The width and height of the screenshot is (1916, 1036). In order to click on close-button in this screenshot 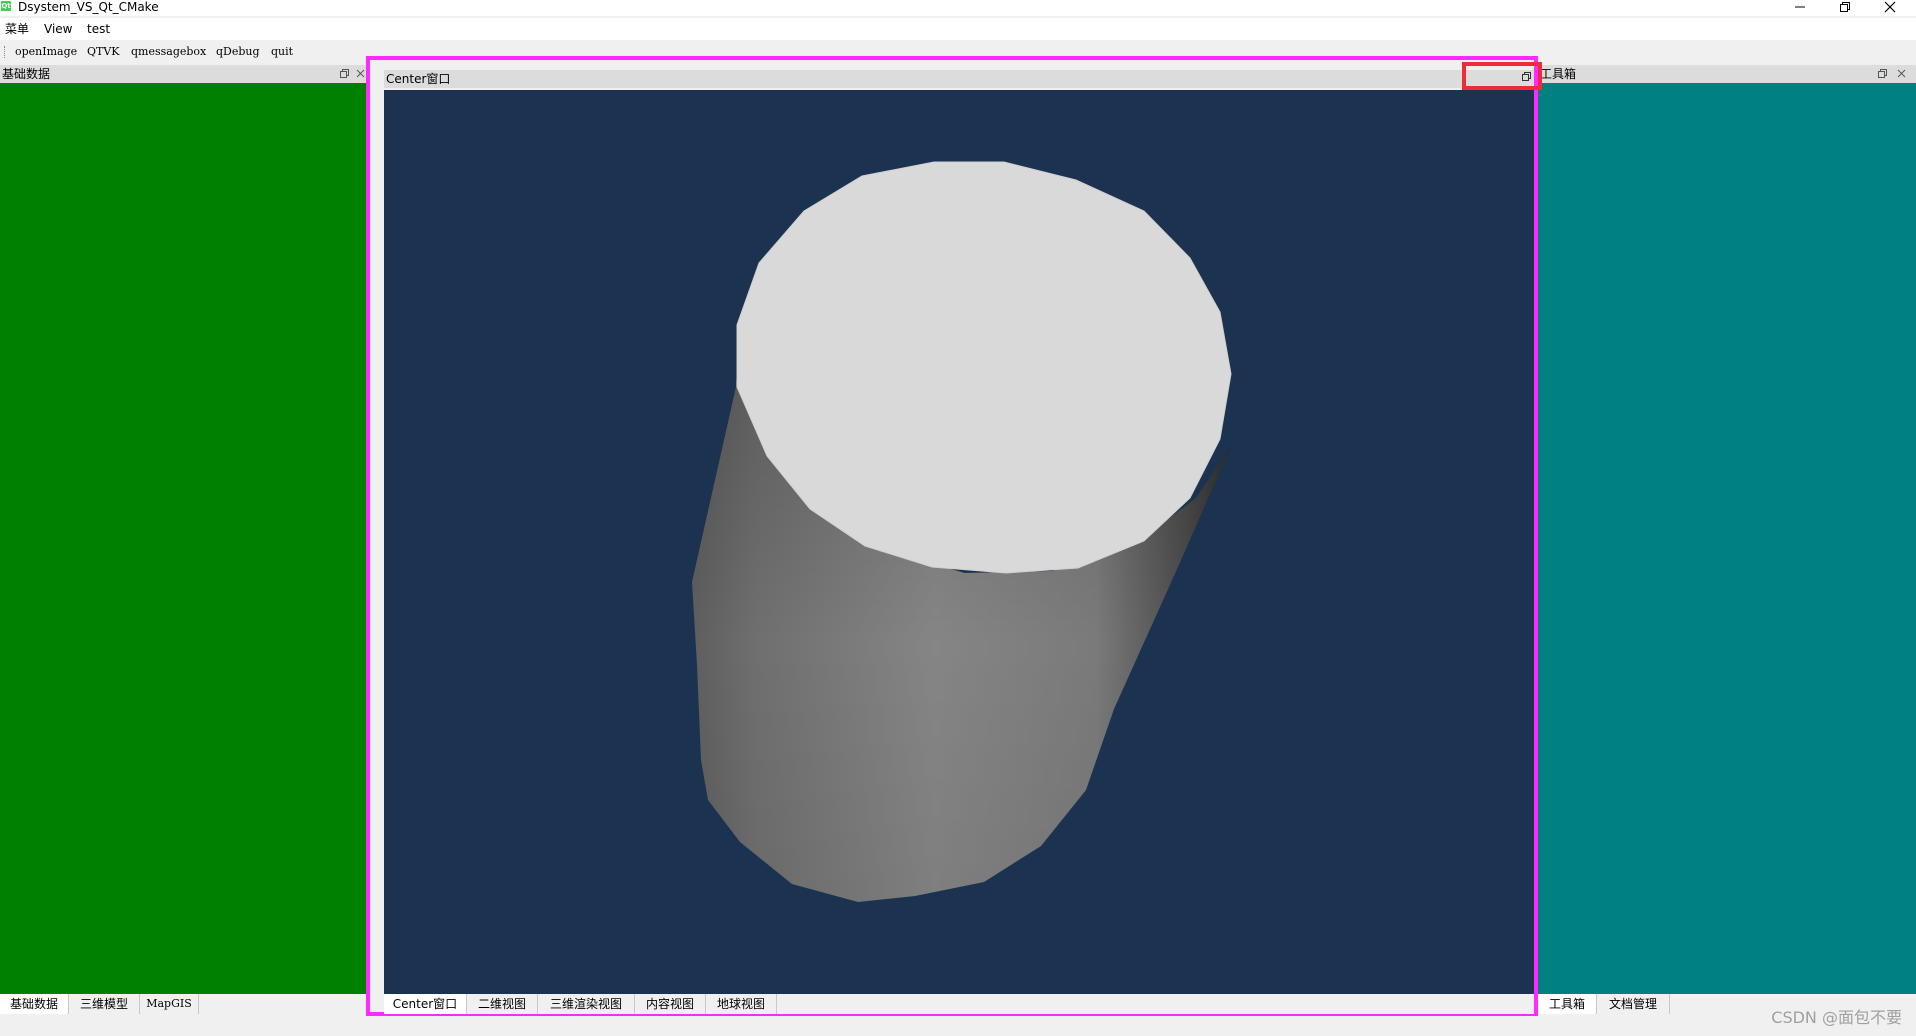, I will do `click(1890, 7)`.